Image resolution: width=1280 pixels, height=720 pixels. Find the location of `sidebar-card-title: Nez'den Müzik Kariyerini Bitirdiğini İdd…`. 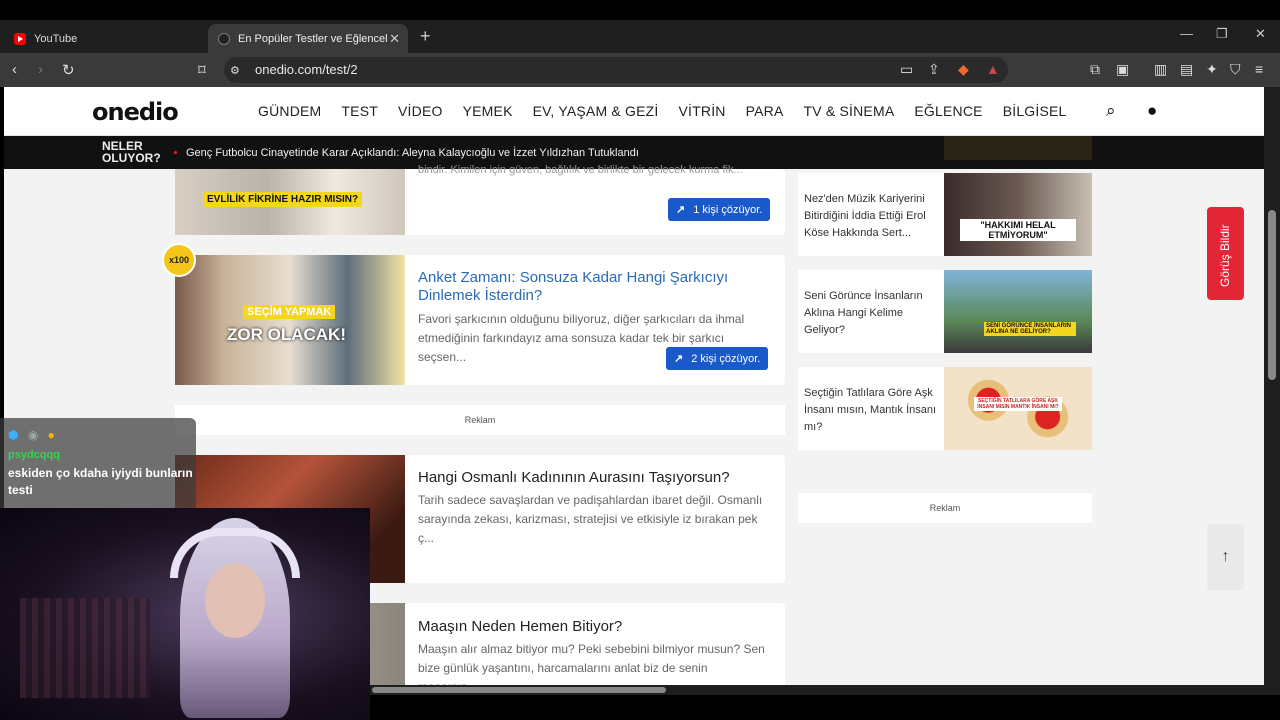

sidebar-card-title: Nez'den Müzik Kariyerini Bitirdiğini İdd… is located at coordinates (865, 216).